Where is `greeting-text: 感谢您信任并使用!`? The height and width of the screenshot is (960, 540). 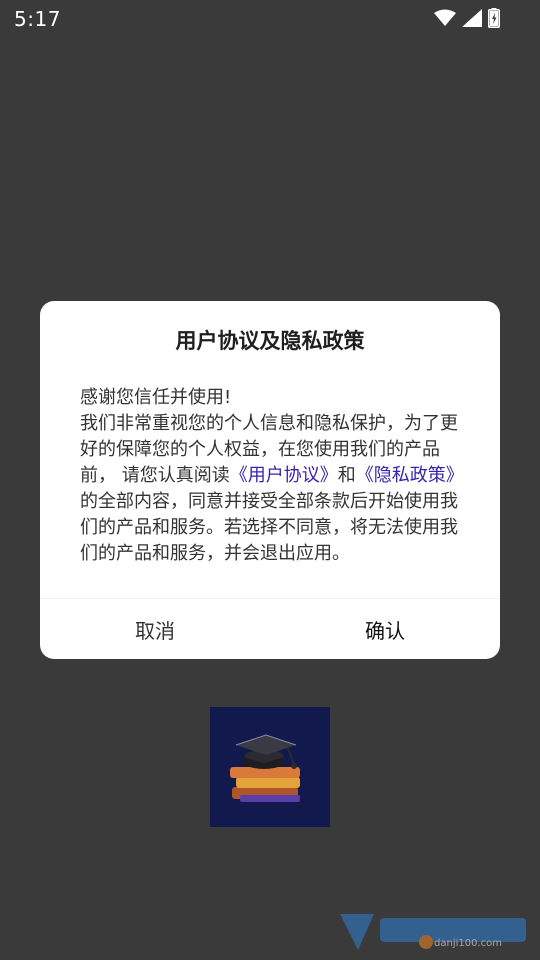 greeting-text: 感谢您信任并使用! is located at coordinates (156, 397).